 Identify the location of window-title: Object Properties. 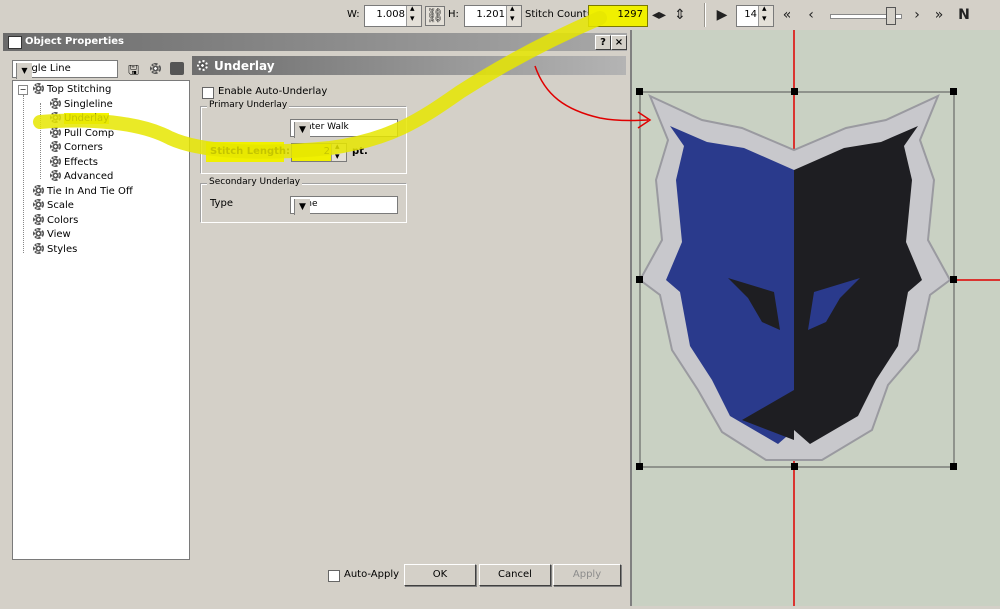
(75, 41).